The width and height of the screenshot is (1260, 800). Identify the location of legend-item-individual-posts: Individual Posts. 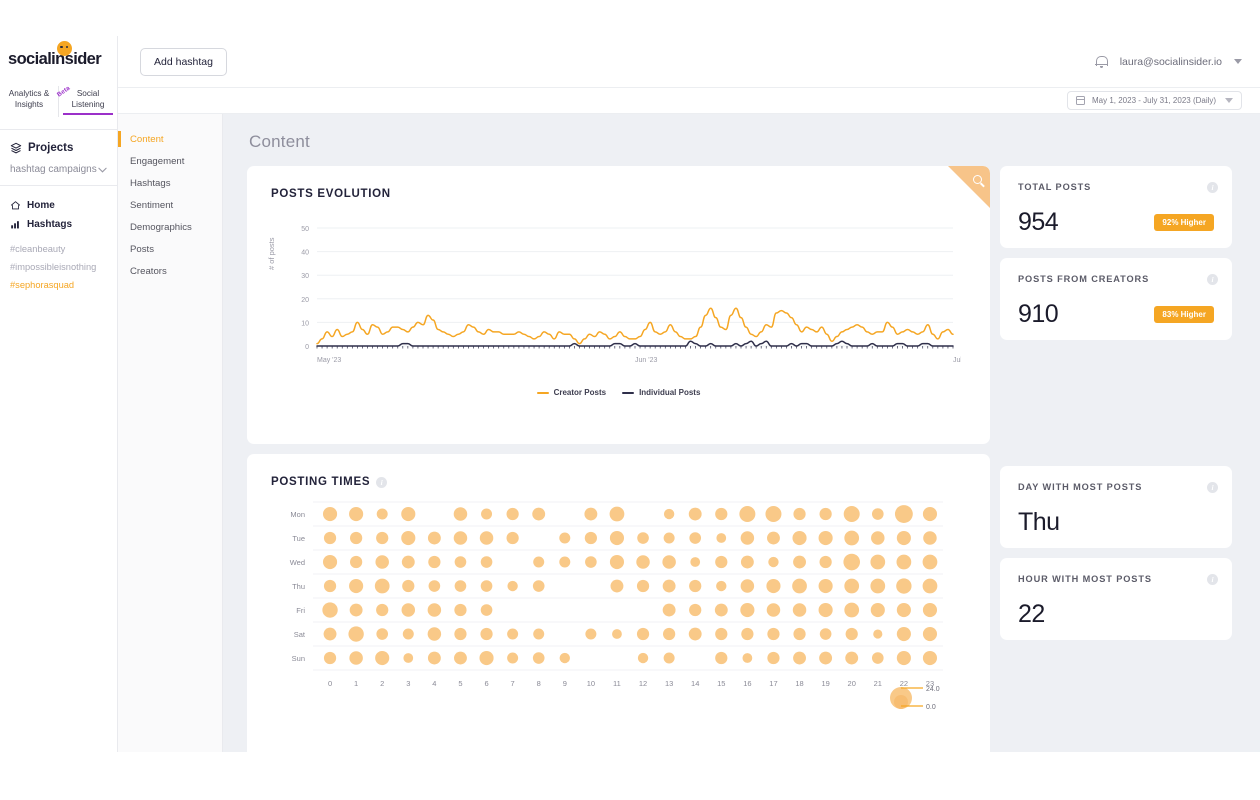
(661, 392).